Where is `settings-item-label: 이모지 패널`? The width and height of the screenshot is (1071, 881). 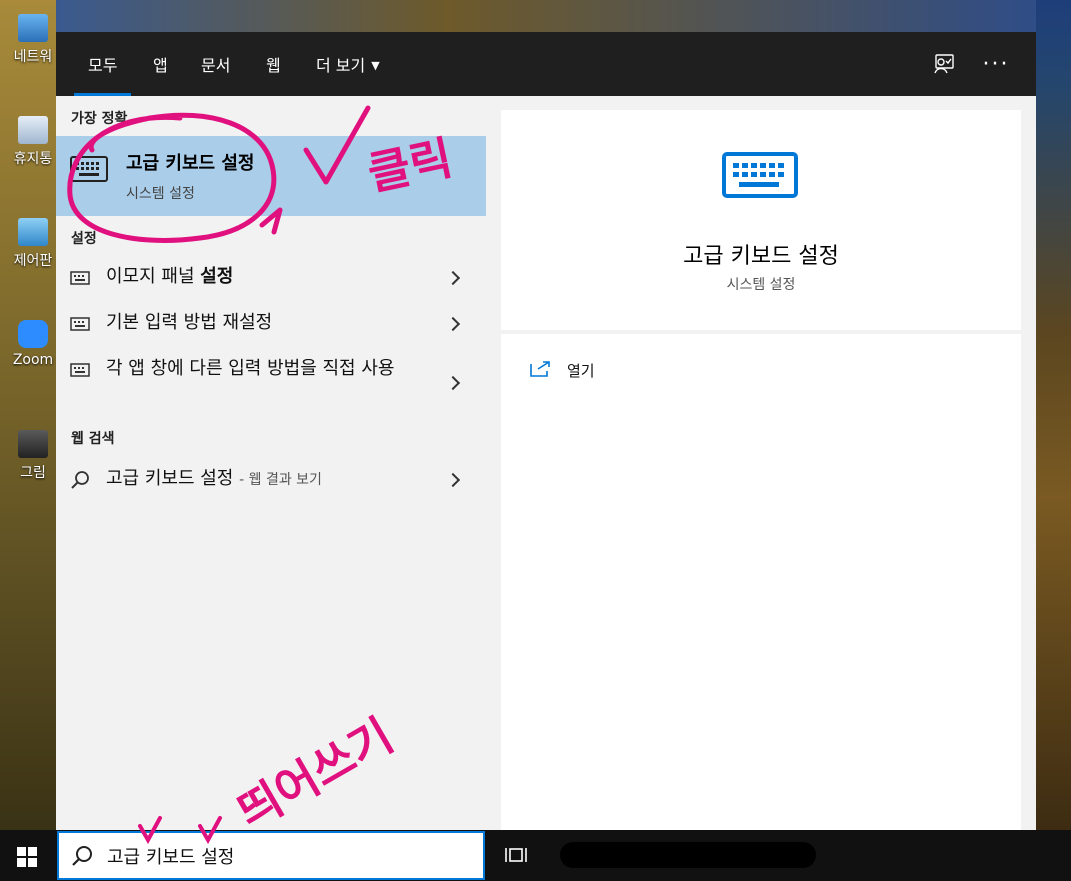 settings-item-label: 이모지 패널 is located at coordinates (153, 276).